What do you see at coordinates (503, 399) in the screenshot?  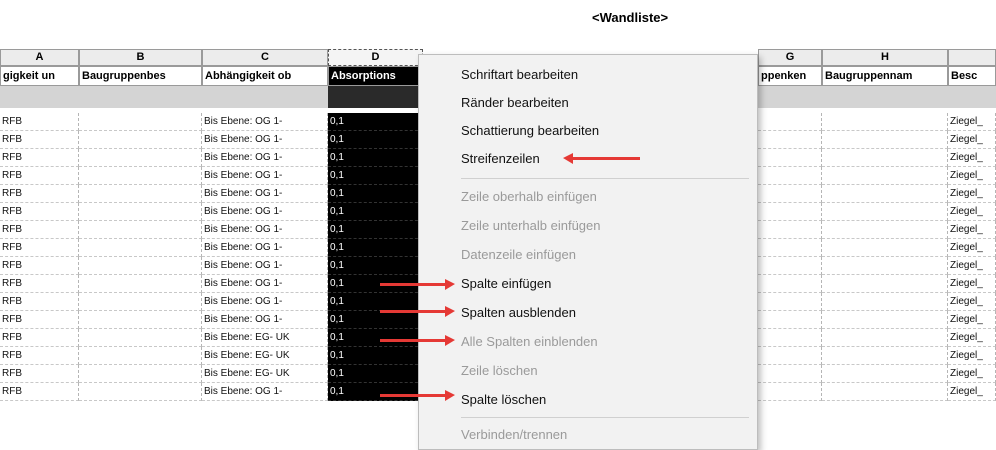 I see `menu-item-spalte-loeschen: Spalte löschen` at bounding box center [503, 399].